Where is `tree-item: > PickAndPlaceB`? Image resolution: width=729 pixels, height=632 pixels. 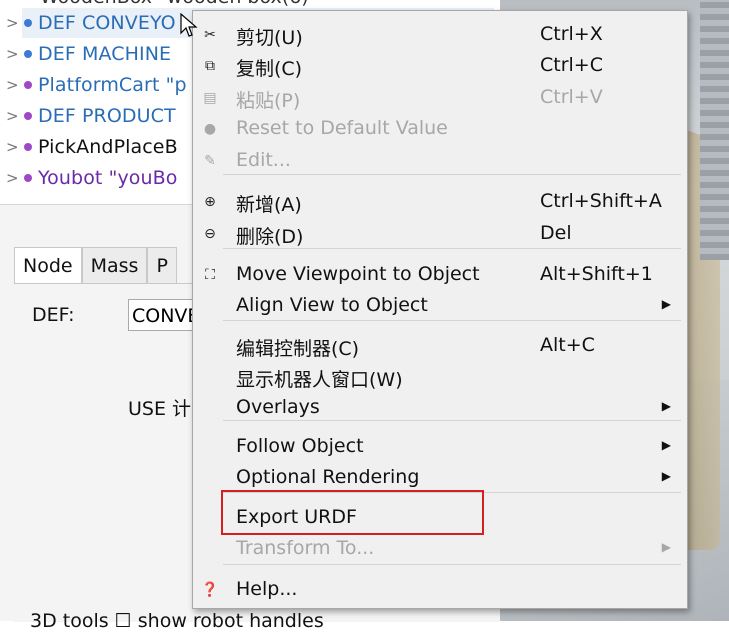
tree-item: > PickAndPlaceB is located at coordinates (92, 147).